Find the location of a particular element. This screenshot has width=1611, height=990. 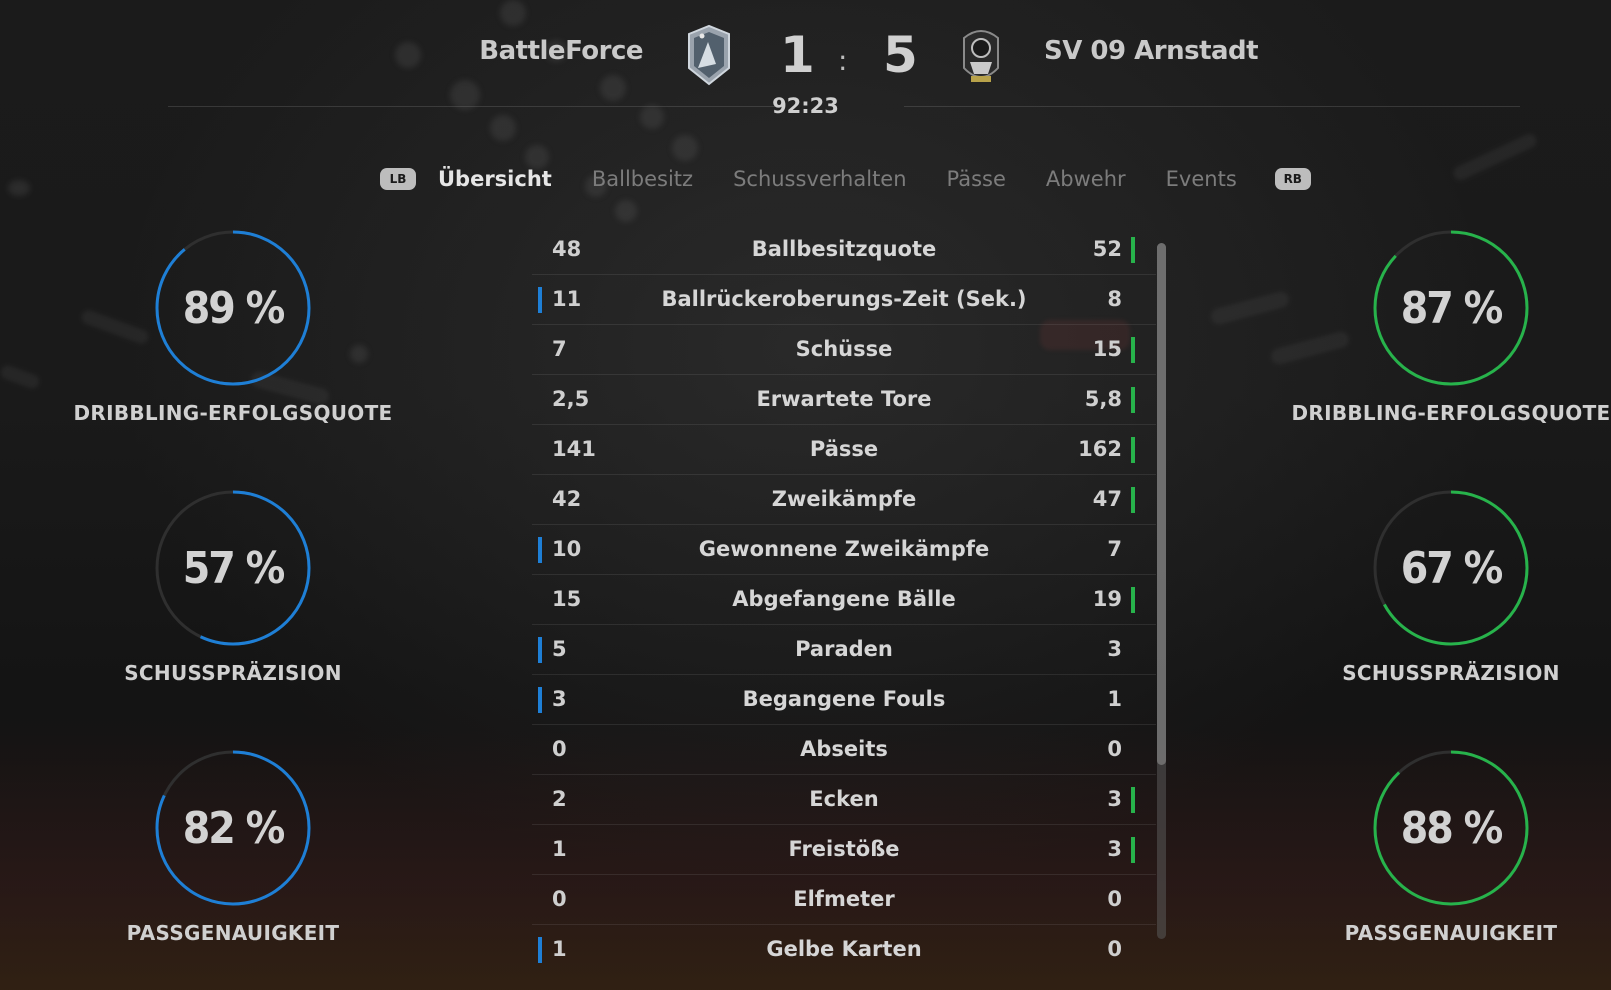

ring-gauge: 82 % is located at coordinates (233, 828).